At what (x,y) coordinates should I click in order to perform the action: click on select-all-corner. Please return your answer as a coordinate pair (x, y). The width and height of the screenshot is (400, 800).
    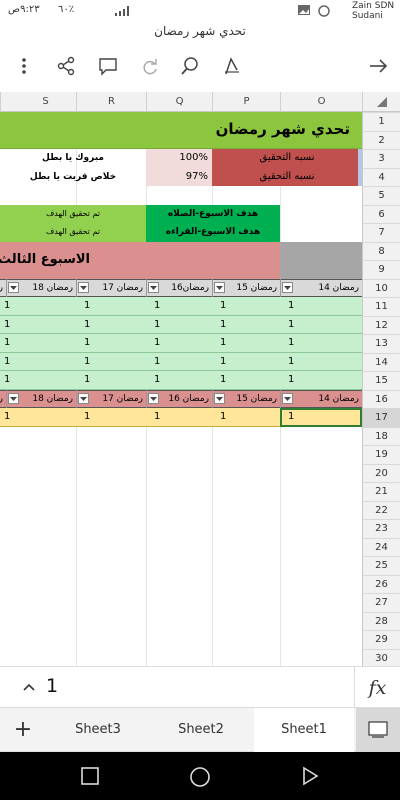
    Looking at the image, I should click on (381, 102).